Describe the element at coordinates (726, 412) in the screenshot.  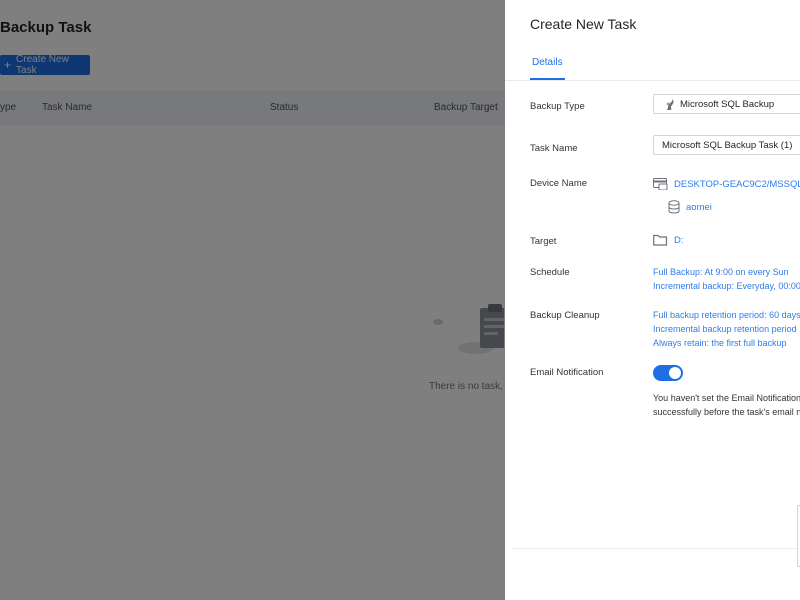
I see `email-note-line2: successfully before the task's email n` at that location.